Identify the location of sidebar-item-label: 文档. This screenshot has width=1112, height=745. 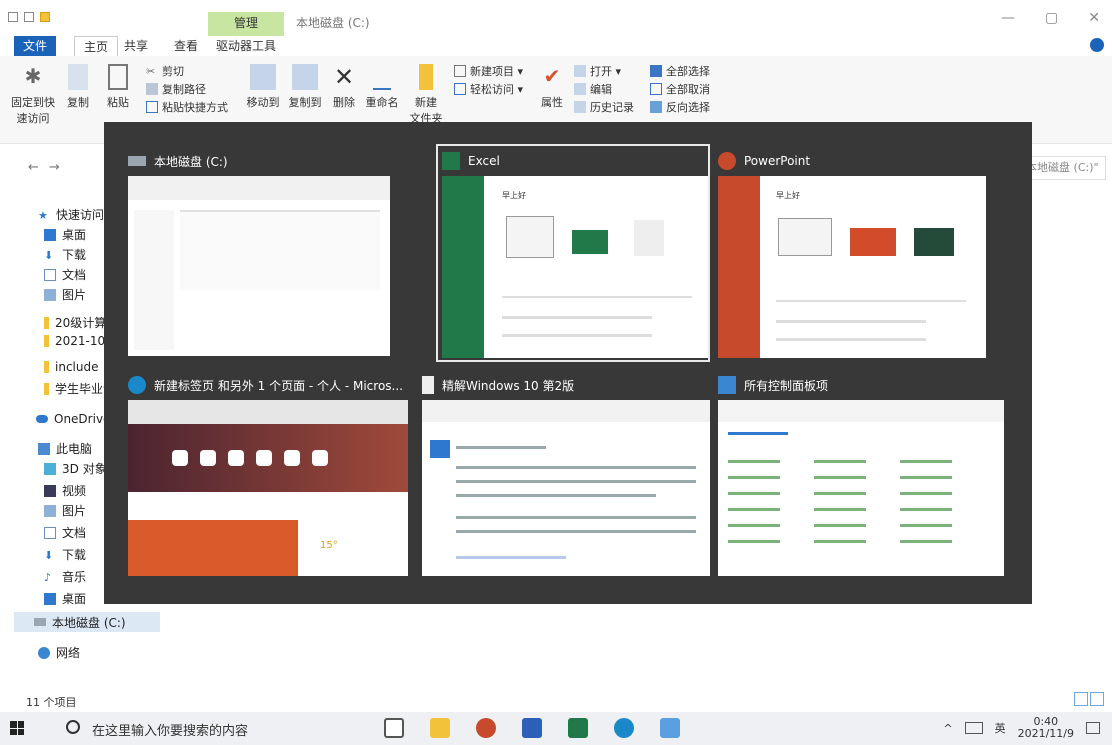
(74, 275).